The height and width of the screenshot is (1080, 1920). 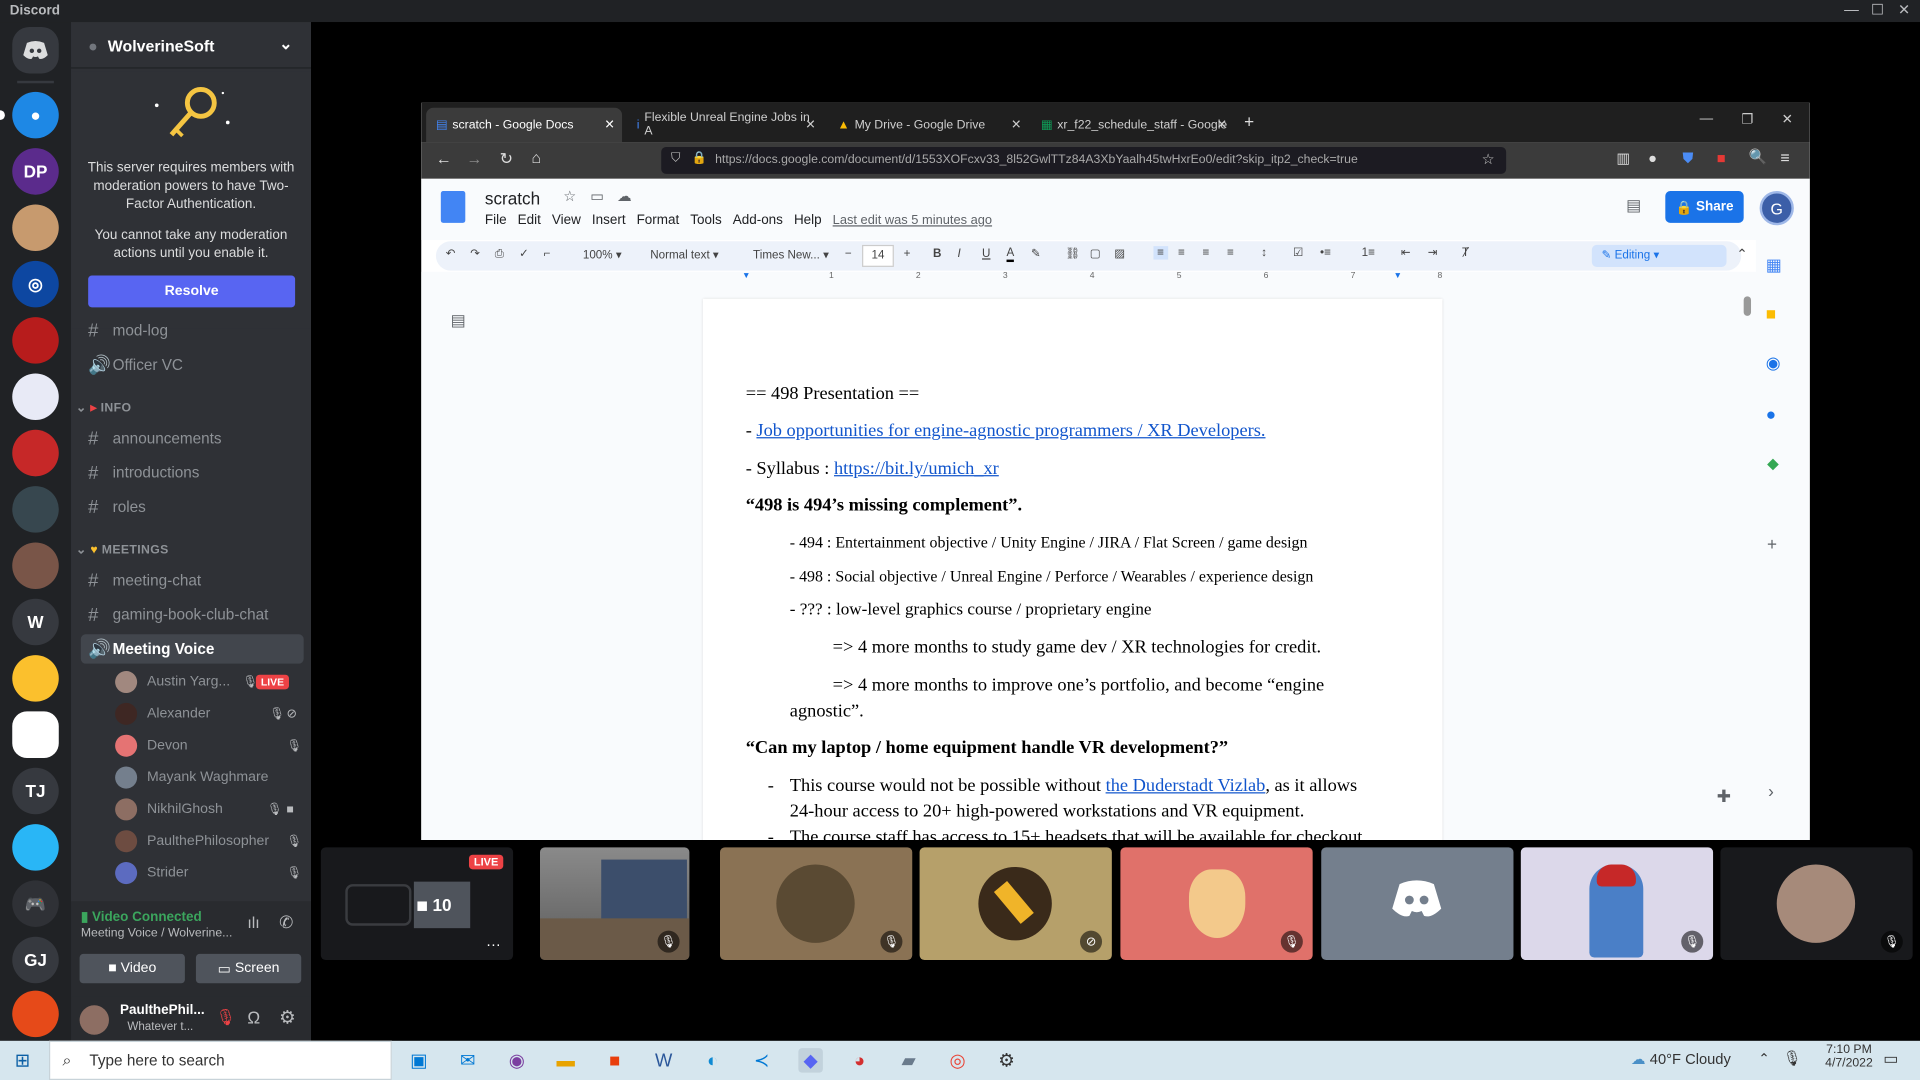 What do you see at coordinates (907, 253) in the screenshot?
I see `increase-size-icon: +` at bounding box center [907, 253].